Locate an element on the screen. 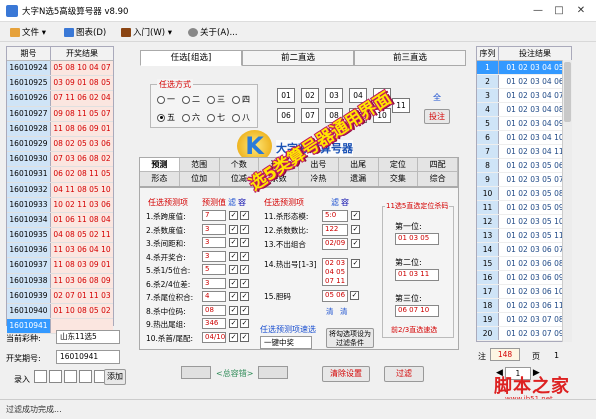 The image size is (596, 419). lottery-select: 山东11选5 is located at coordinates (88, 337).